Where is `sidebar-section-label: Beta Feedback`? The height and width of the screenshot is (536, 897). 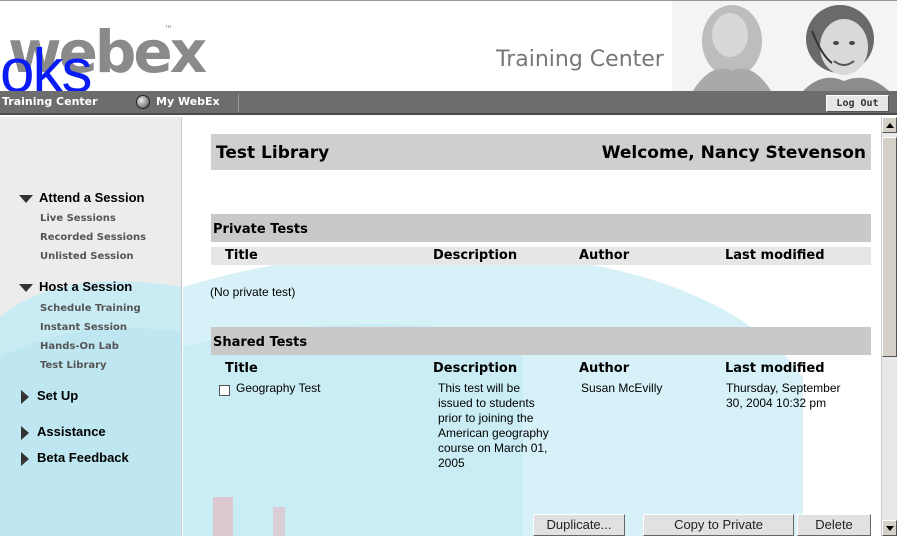
sidebar-section-label: Beta Feedback is located at coordinates (83, 457).